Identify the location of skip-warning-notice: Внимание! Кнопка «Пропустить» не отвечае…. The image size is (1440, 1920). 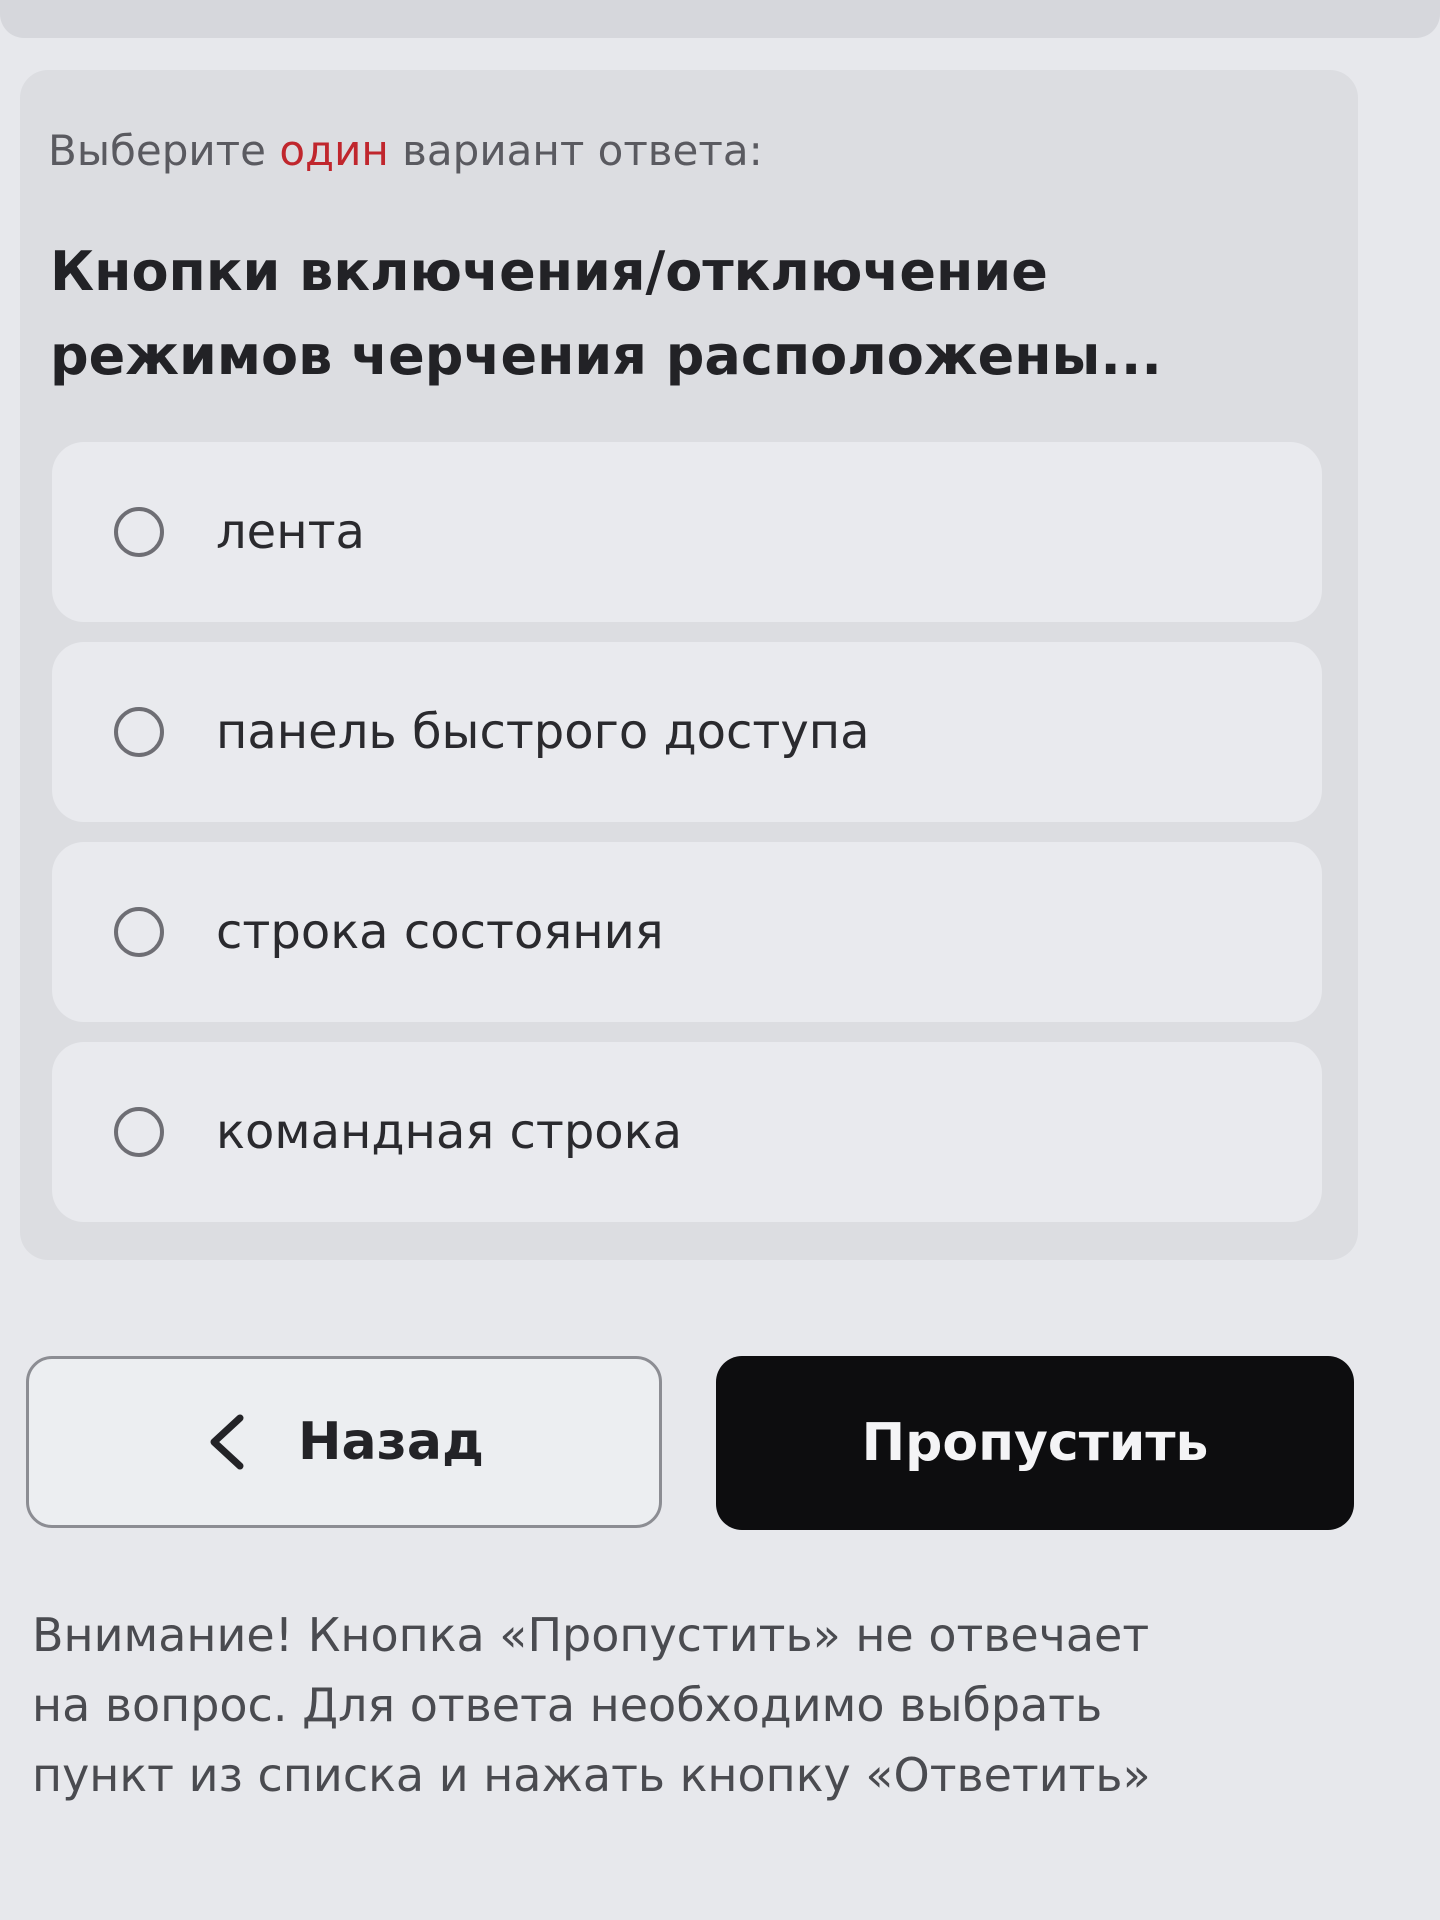
(697, 1705).